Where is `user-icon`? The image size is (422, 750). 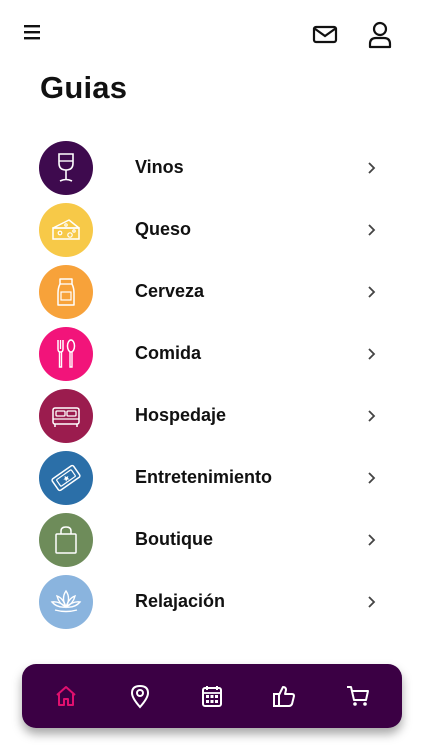
user-icon is located at coordinates (380, 35).